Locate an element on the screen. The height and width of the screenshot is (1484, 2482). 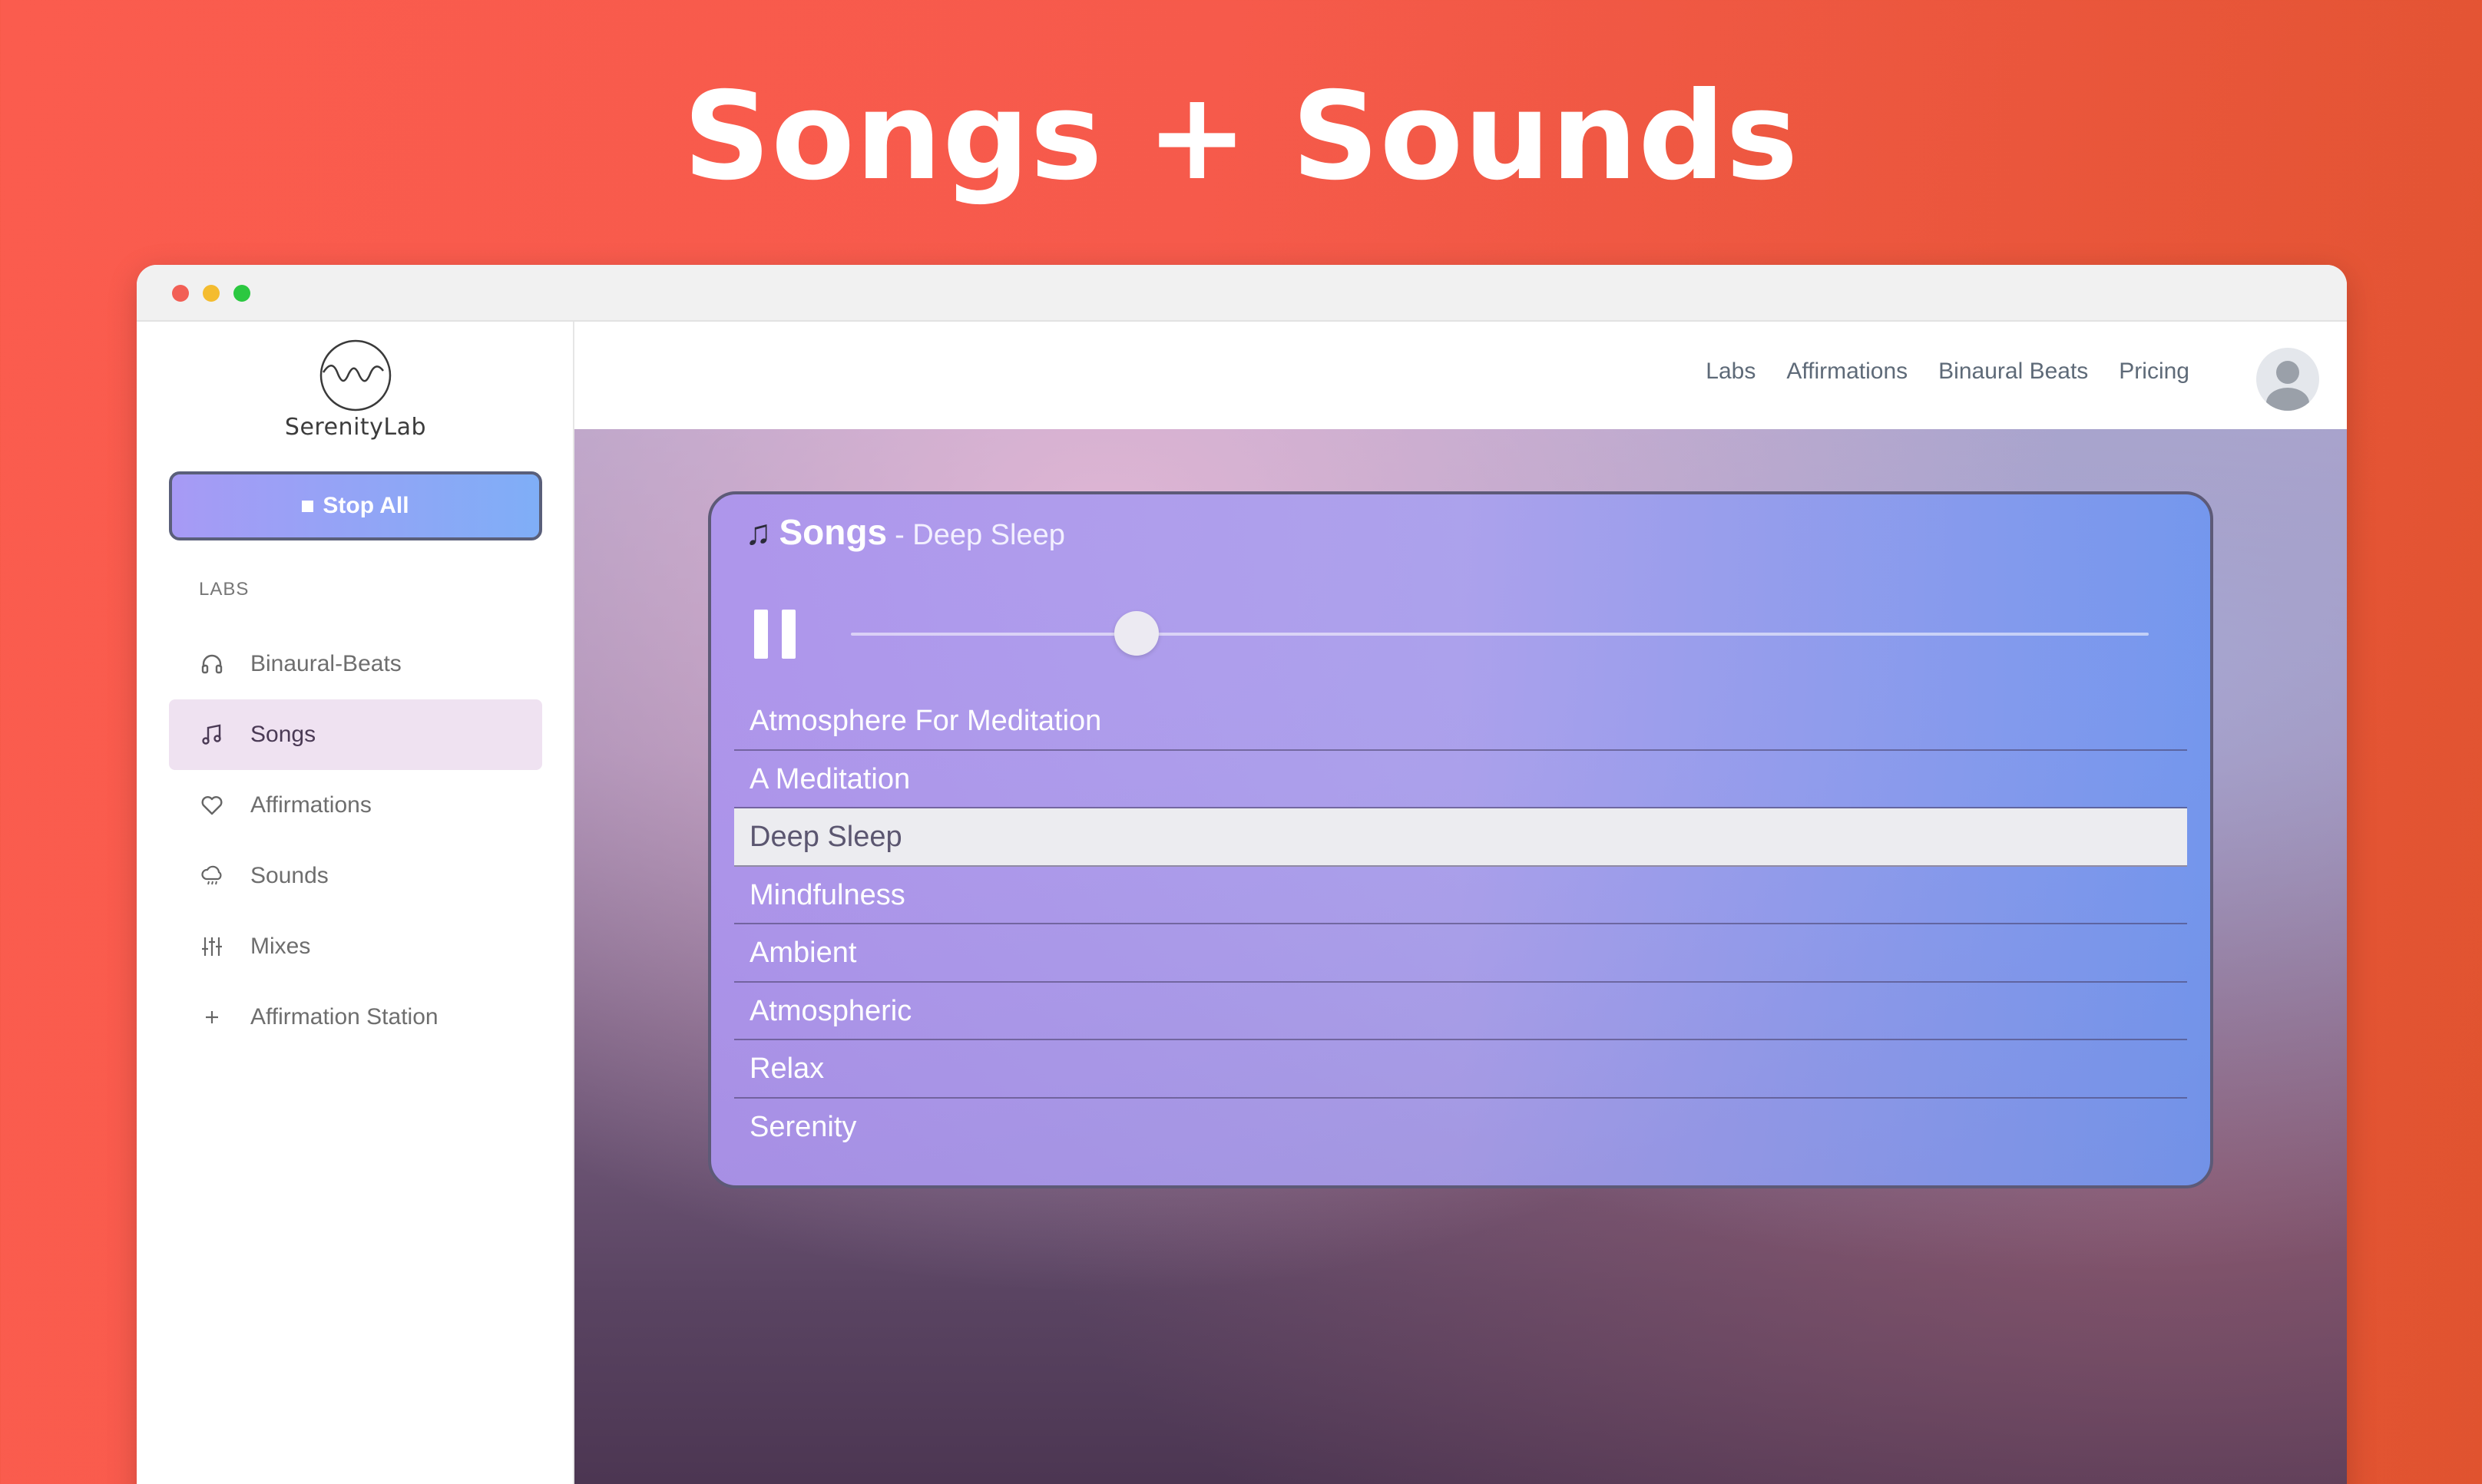
nav-link-pricing: Pricing is located at coordinates (2154, 372).